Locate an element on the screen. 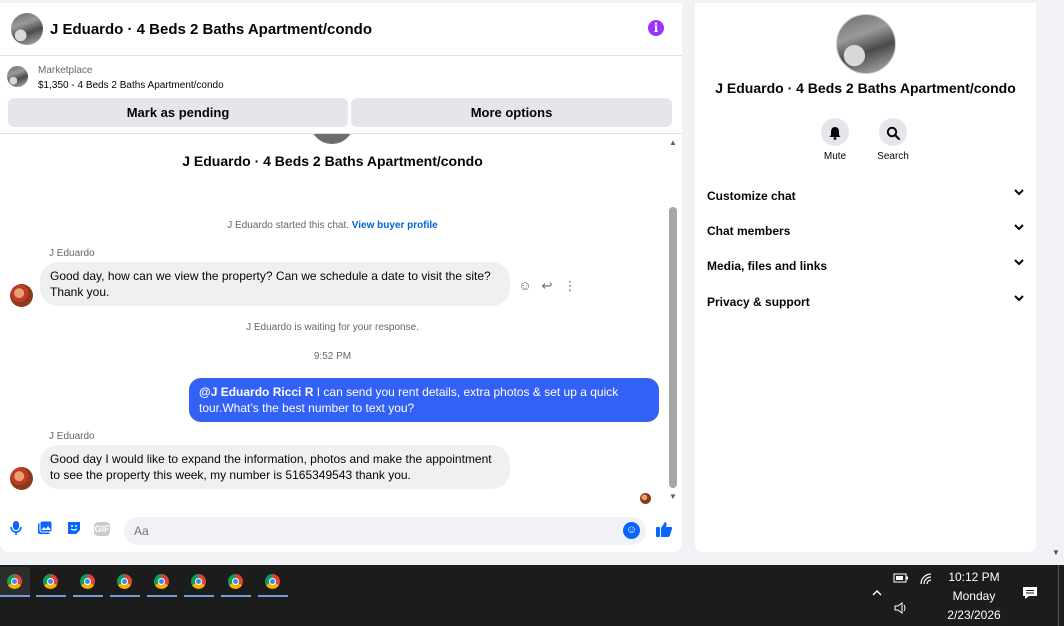  emoji-icon: ☺ is located at coordinates (631, 530).